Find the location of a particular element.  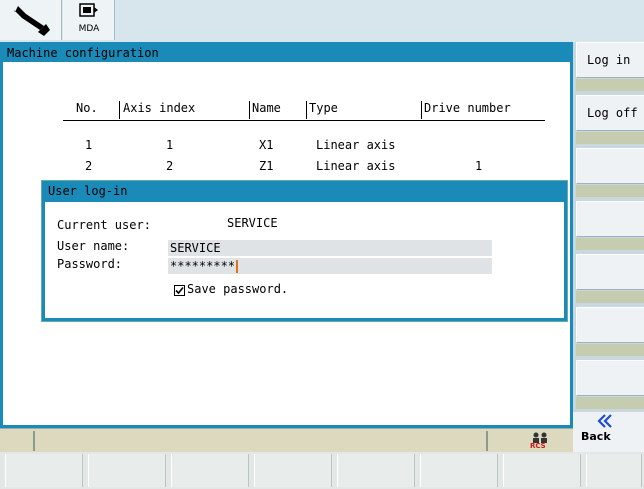

cell-name: X1 is located at coordinates (266, 145).